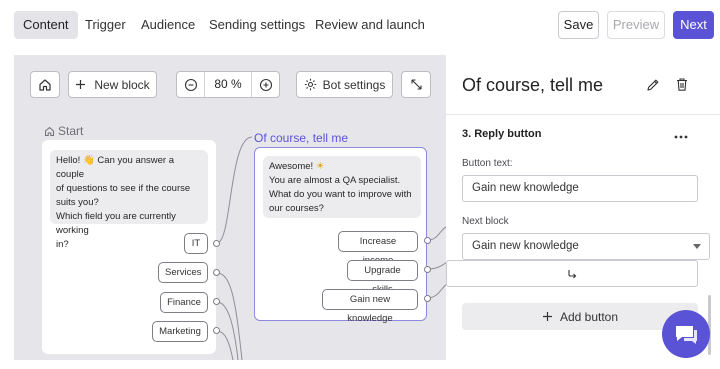 The height and width of the screenshot is (369, 720). I want to click on button-text-input: Gain new knowledge, so click(580, 188).